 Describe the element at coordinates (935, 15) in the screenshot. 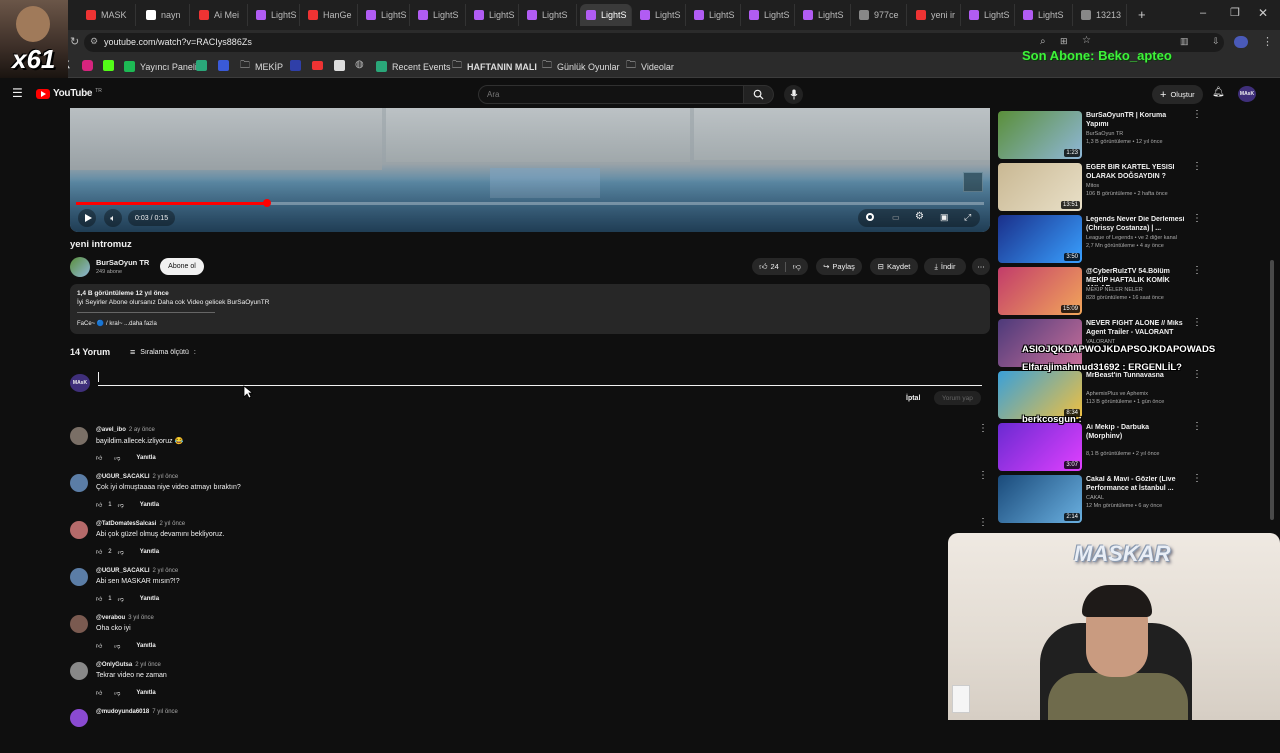

I see `browser-tab: yeni ir` at that location.